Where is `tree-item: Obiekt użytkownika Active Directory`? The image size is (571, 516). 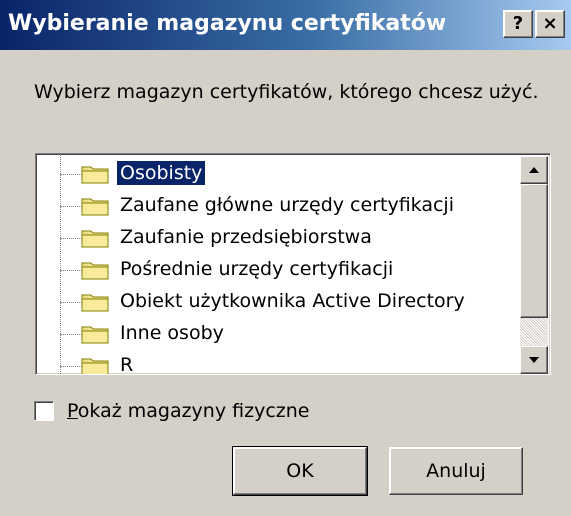
tree-item: Obiekt użytkownika Active Directory is located at coordinates (280, 302).